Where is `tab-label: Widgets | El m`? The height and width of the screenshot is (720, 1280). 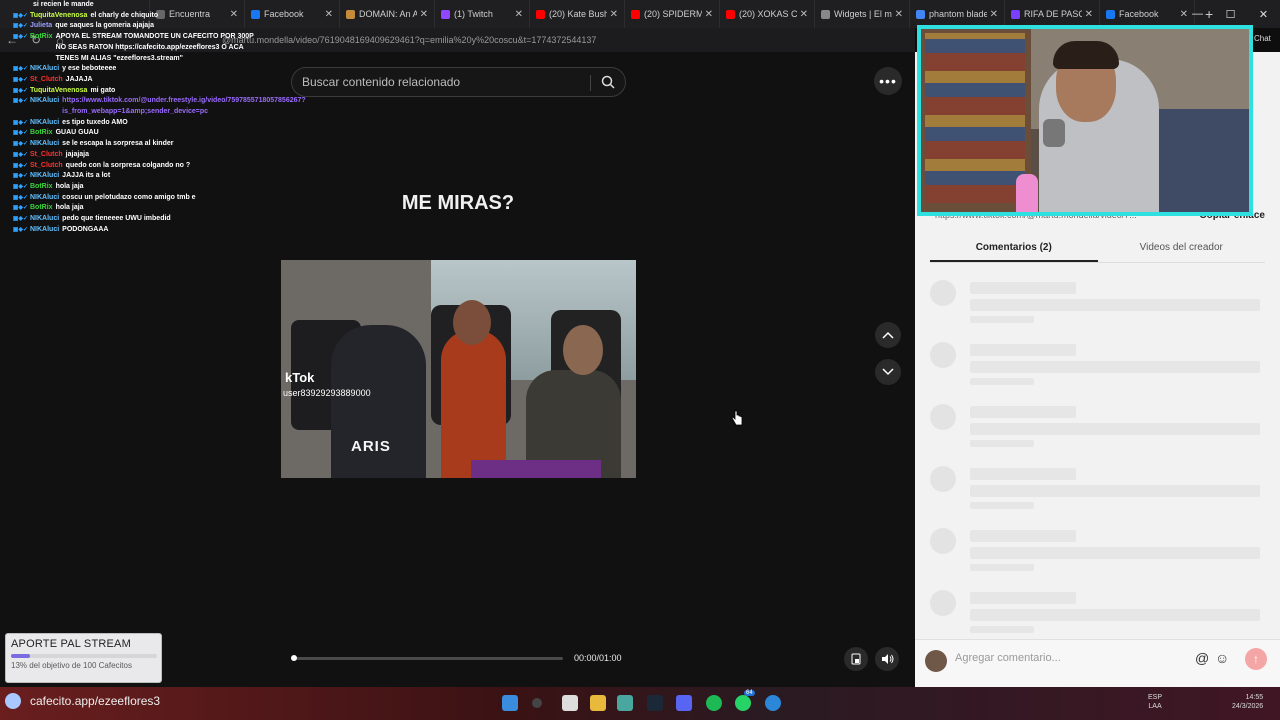
tab-label: Widgets | El m is located at coordinates (863, 14).